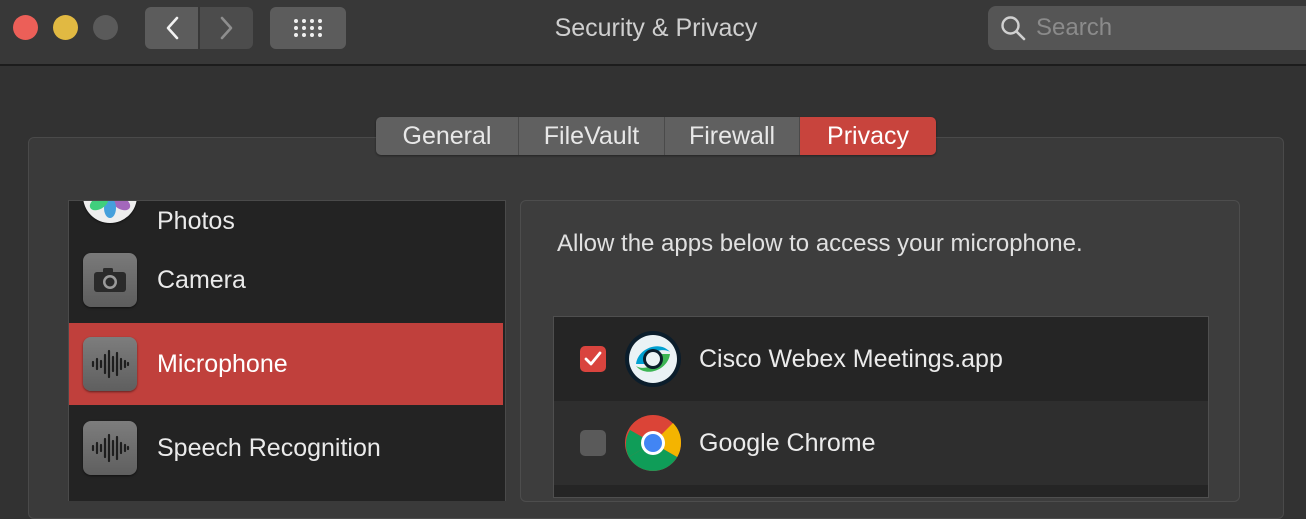 This screenshot has height=519, width=1306. Describe the element at coordinates (732, 136) in the screenshot. I see `tab-firewall: Firewall` at that location.